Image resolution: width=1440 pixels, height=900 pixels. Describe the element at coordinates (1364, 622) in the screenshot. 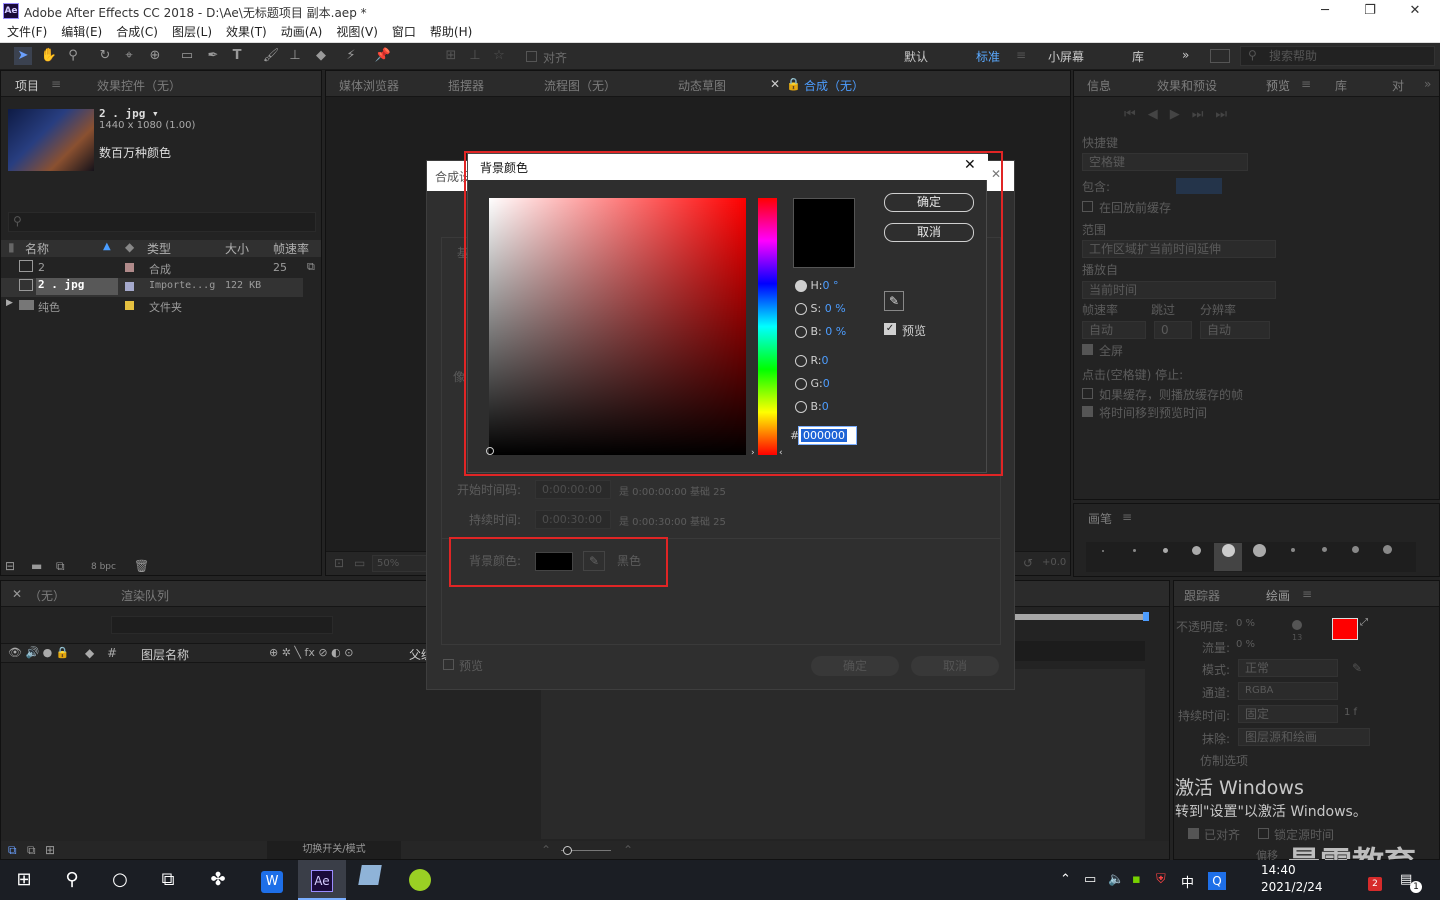

I see `swap-colors-icon: ⤢` at that location.